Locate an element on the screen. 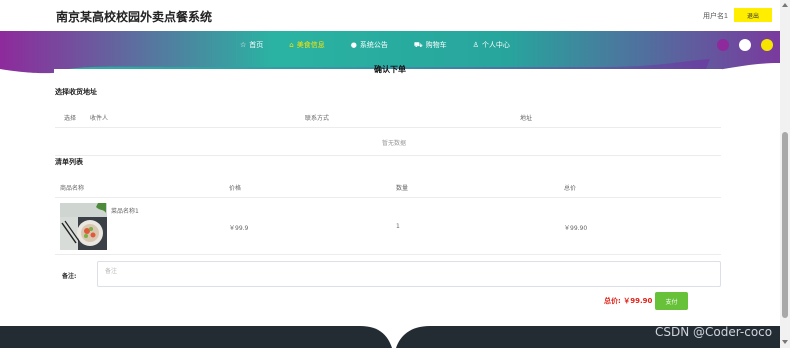 This screenshot has height=348, width=790. address-col-contact: 联系方式 is located at coordinates (317, 118).